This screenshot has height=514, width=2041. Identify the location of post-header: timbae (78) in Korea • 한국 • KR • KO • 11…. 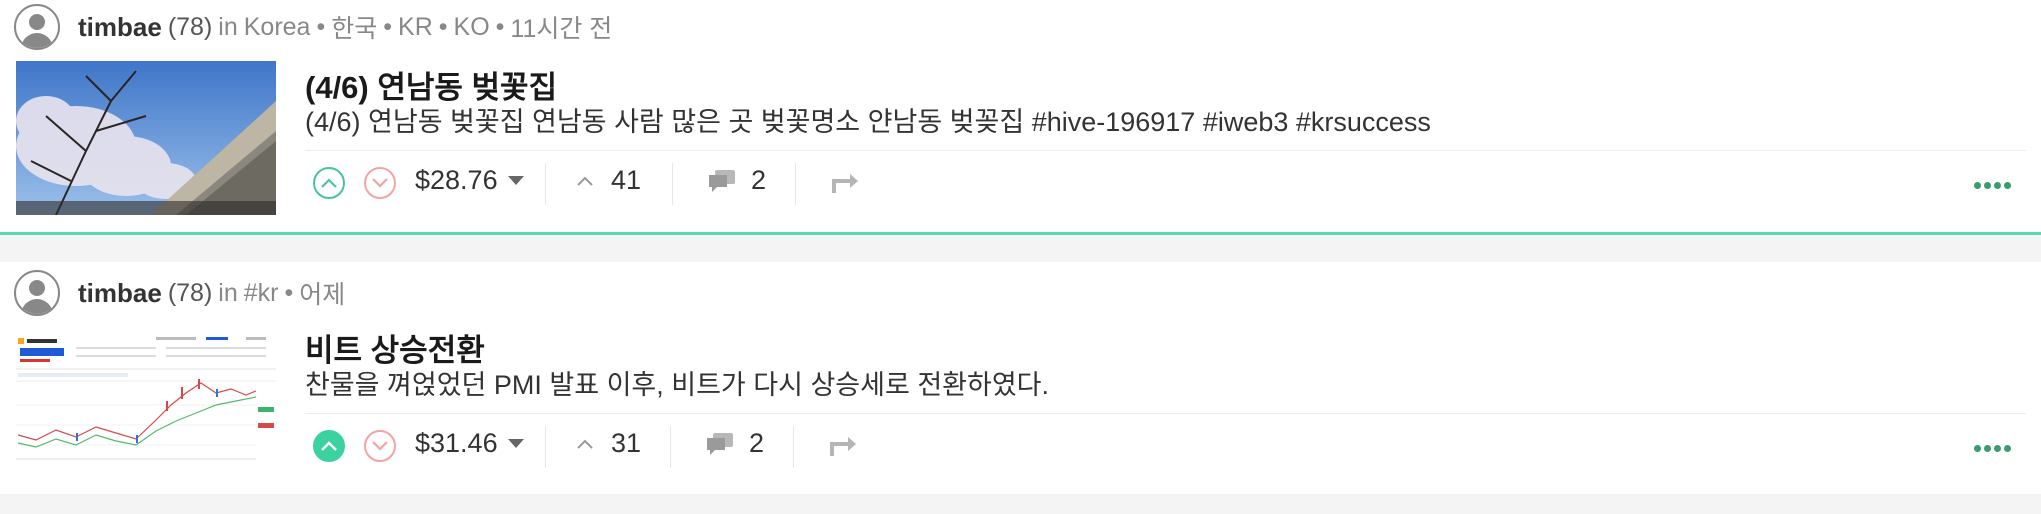
(313, 27).